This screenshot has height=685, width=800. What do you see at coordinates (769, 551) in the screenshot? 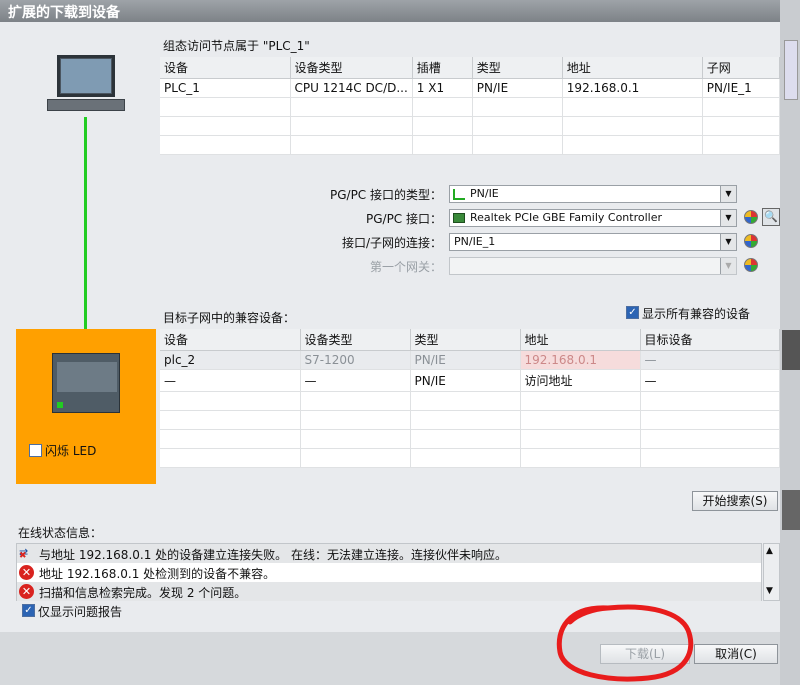
I see `scroll-up-icon: ▲` at bounding box center [769, 551].